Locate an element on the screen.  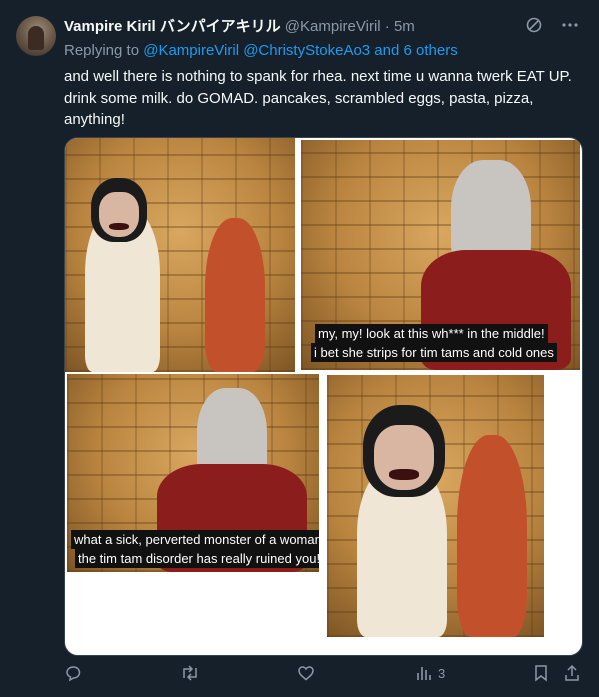
action-bar: 3 is located at coordinates (299, 676).